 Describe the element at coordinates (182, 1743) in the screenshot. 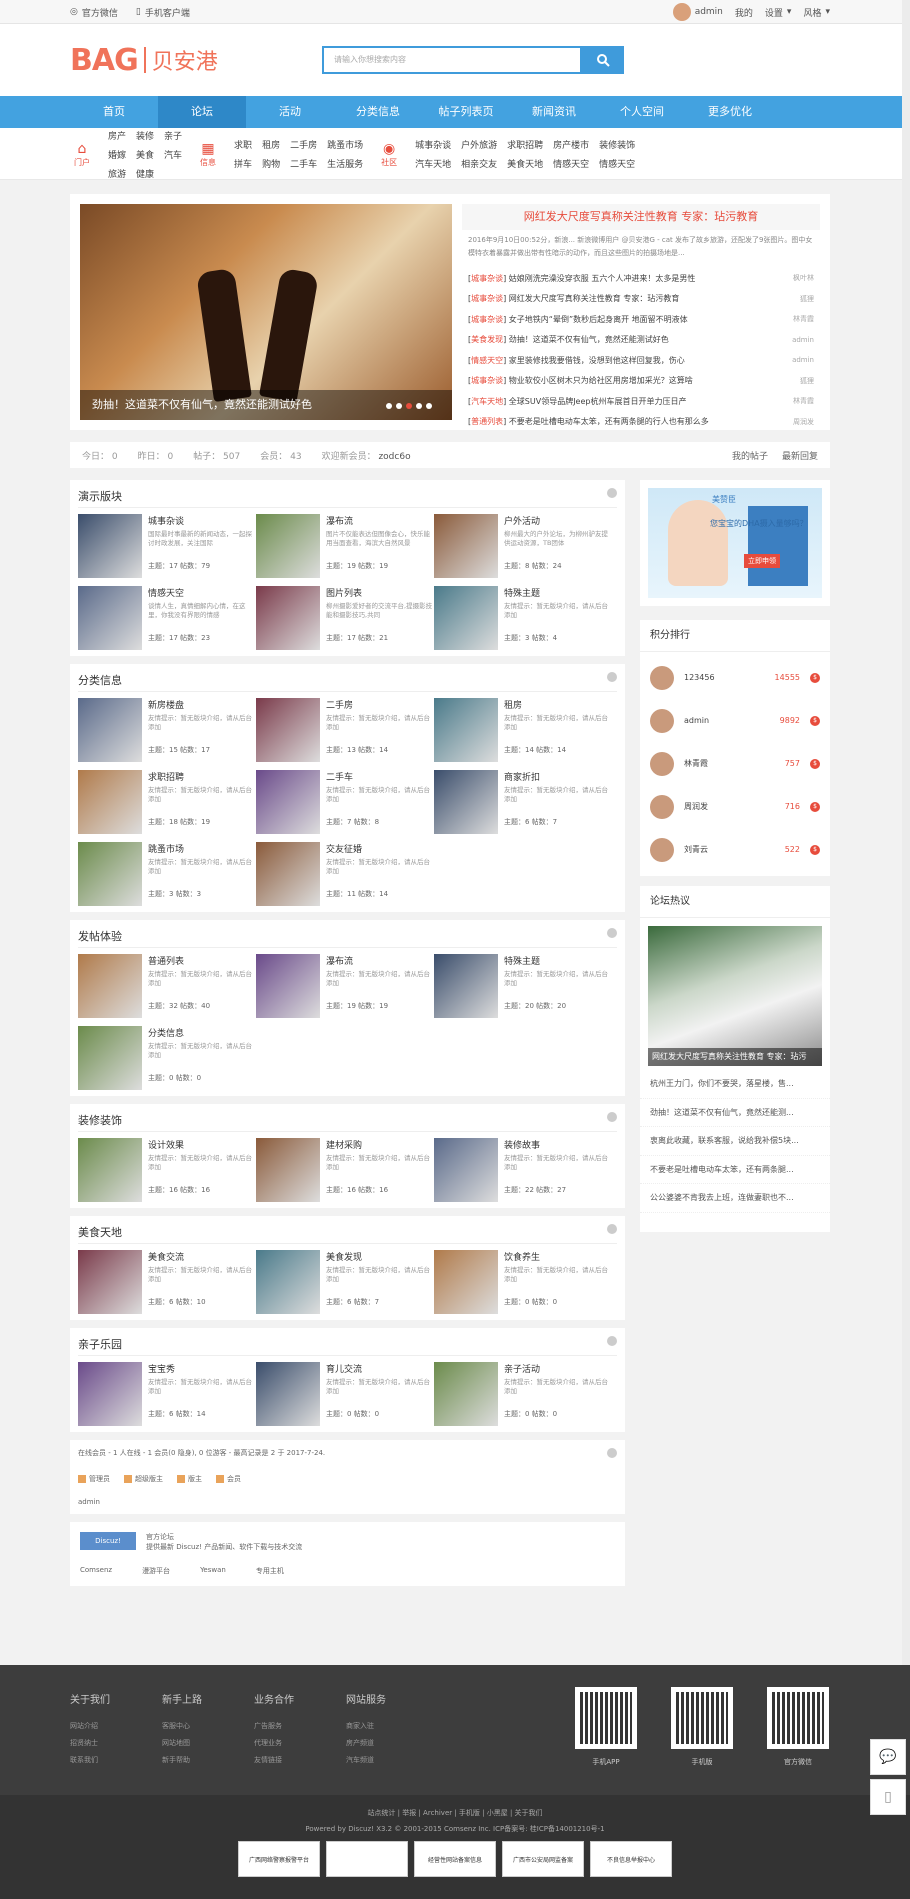

I see `footer-link: 网站地图` at that location.